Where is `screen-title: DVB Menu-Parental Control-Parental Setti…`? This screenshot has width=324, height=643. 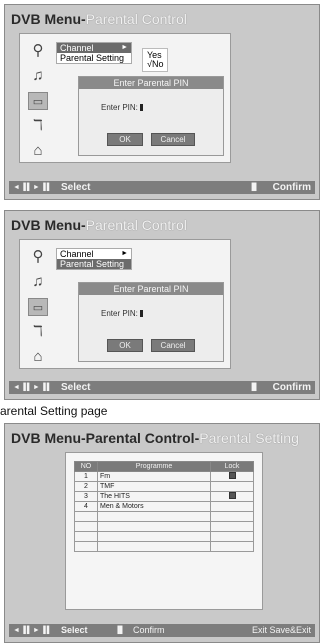 screen-title: DVB Menu-Parental Control-Parental Setti… is located at coordinates (155, 438).